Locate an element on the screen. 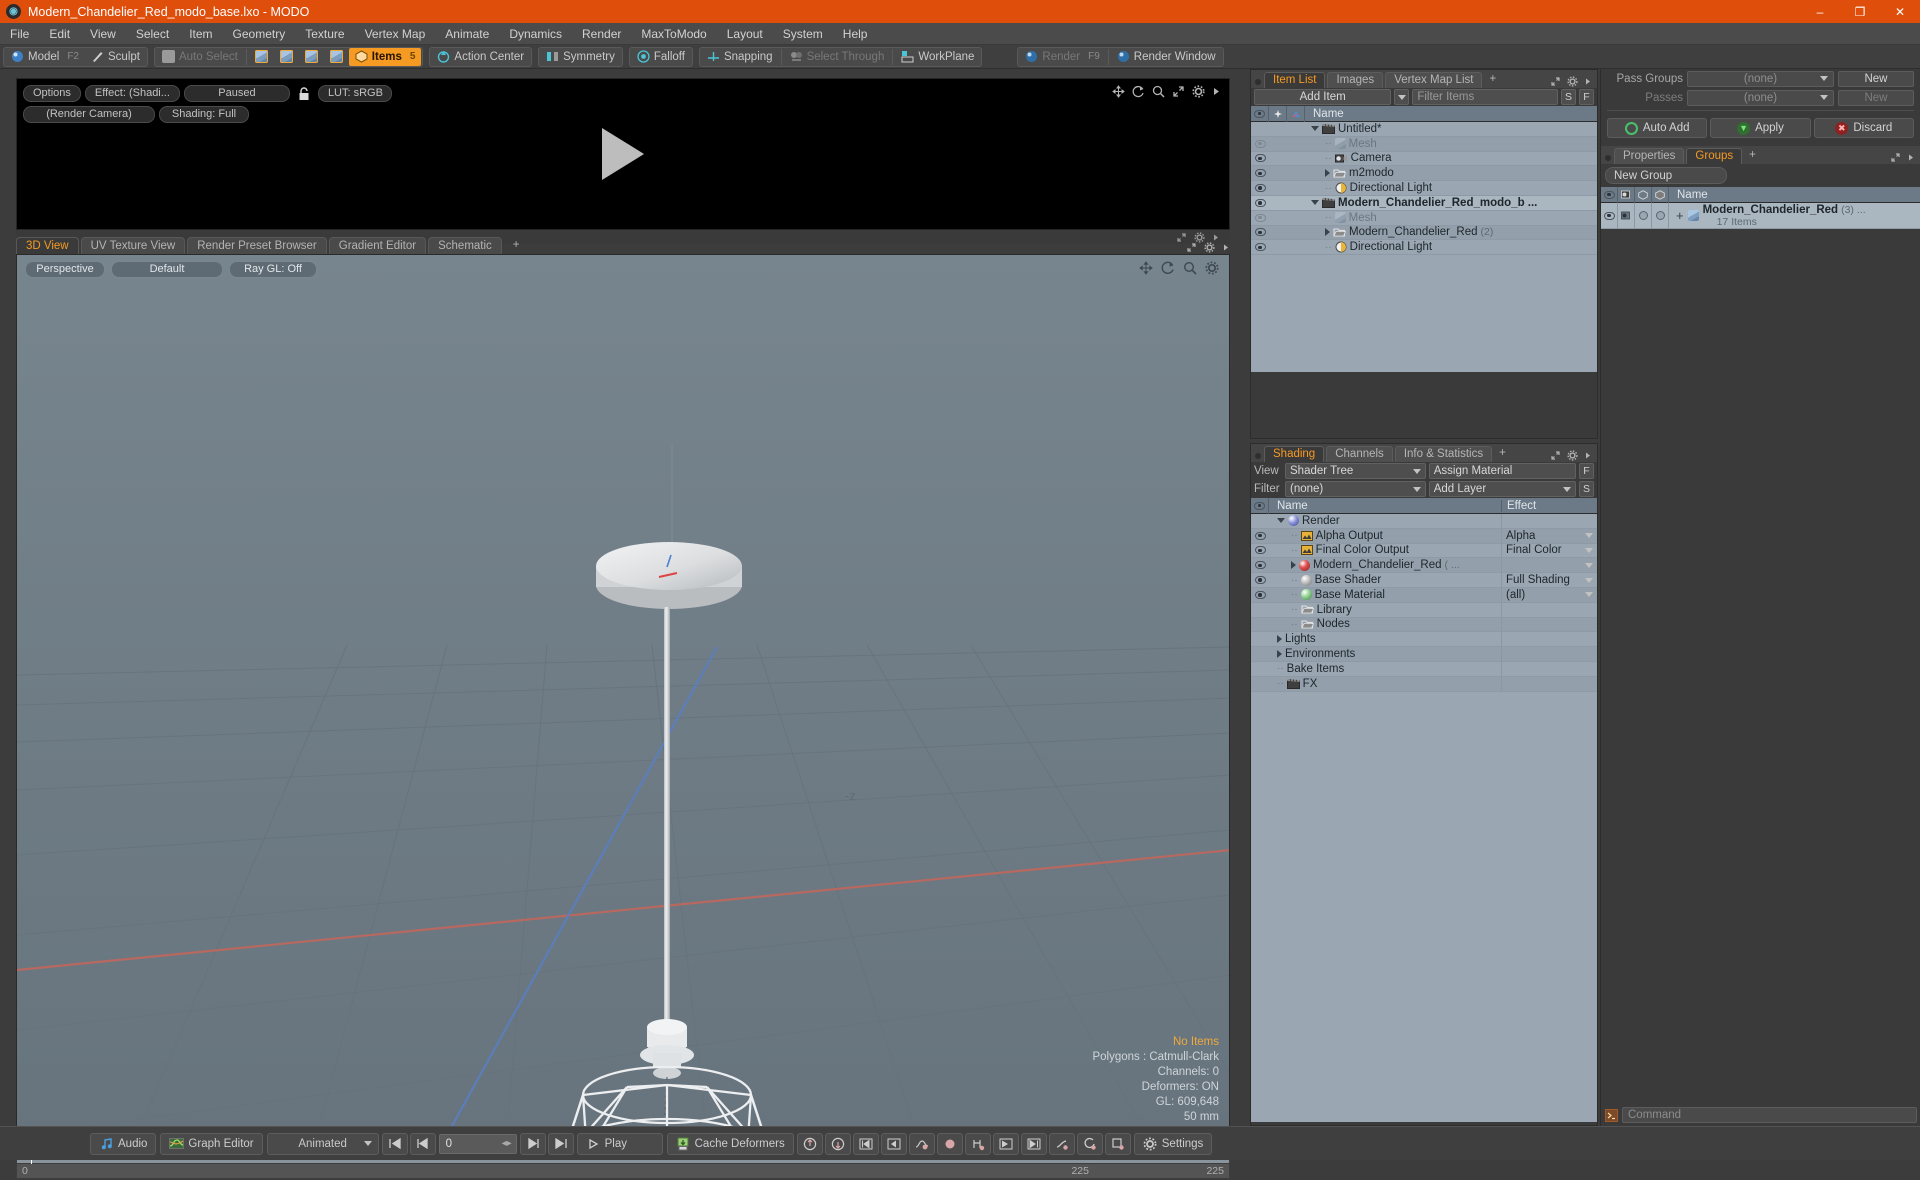 This screenshot has width=1920, height=1180. move-icon is located at coordinates (1118, 91).